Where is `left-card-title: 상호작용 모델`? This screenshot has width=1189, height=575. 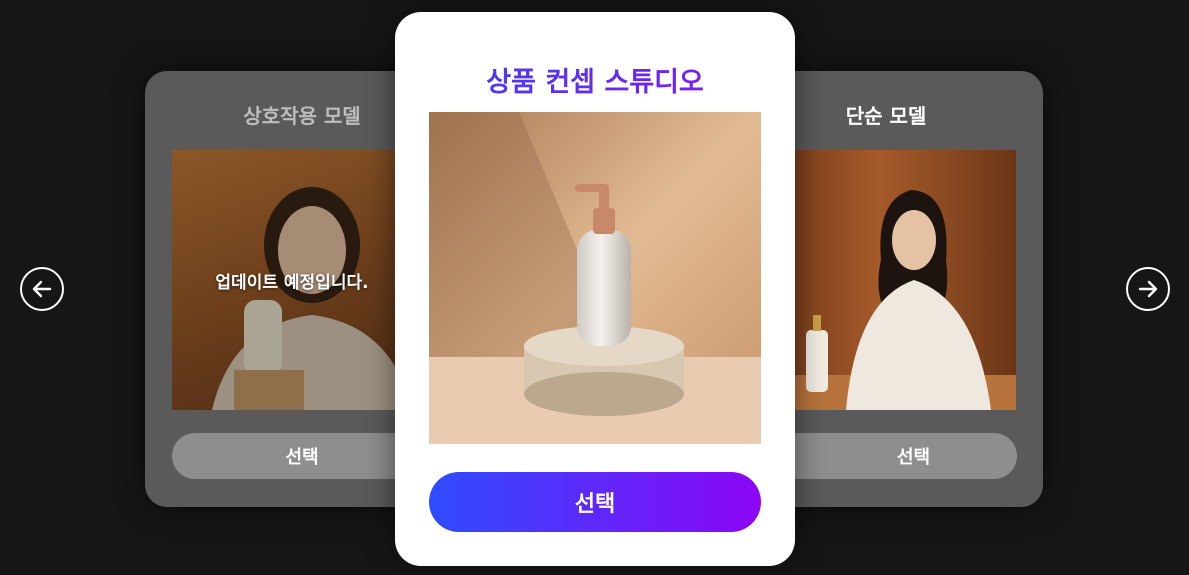
left-card-title: 상호작용 모델 is located at coordinates (302, 116).